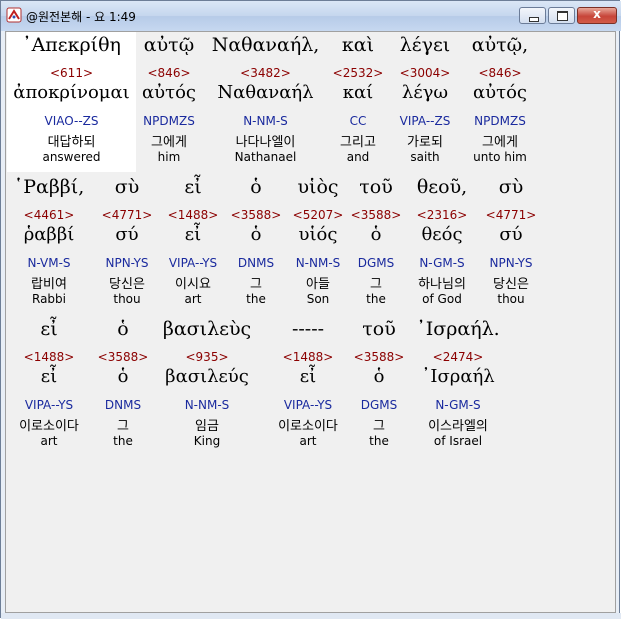 This screenshot has height=620, width=622. What do you see at coordinates (308, 386) in the screenshot?
I see `word-block: ----- <1488> εἶ VIPA--YS 이로소이다 art` at bounding box center [308, 386].